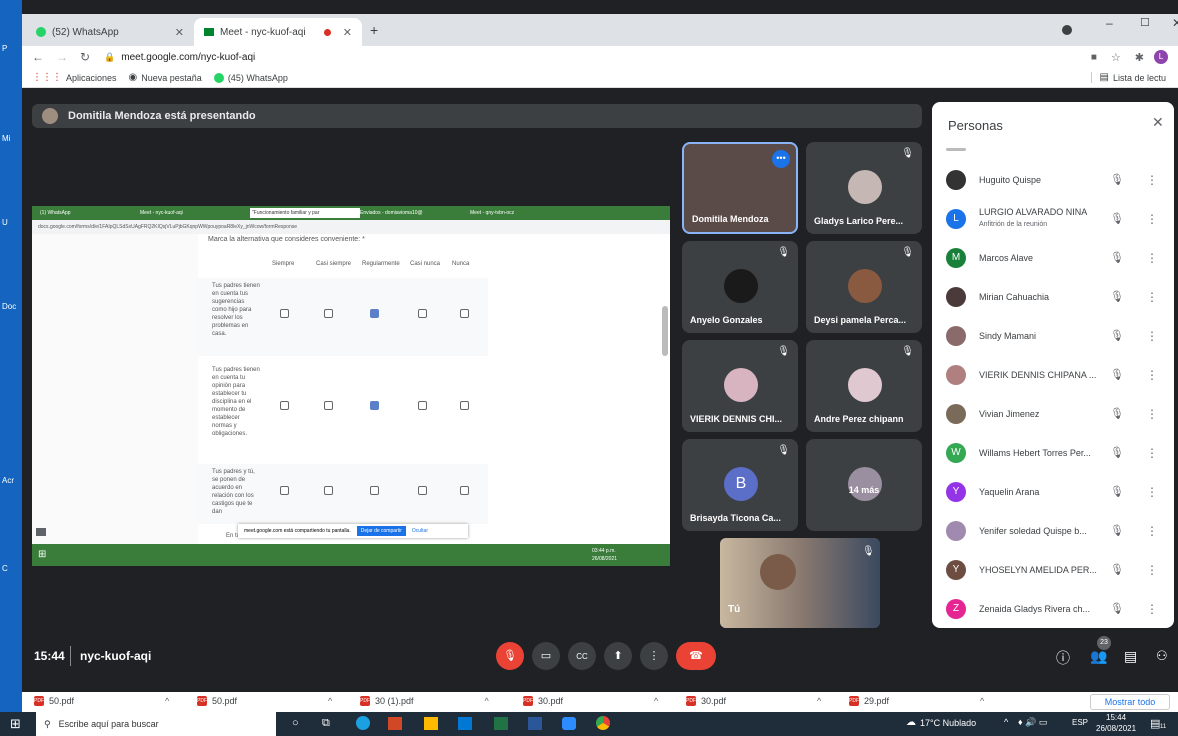  Describe the element at coordinates (110, 32) in the screenshot. I see `tab-whatsapp: (52) WhatsApp ✕` at that location.